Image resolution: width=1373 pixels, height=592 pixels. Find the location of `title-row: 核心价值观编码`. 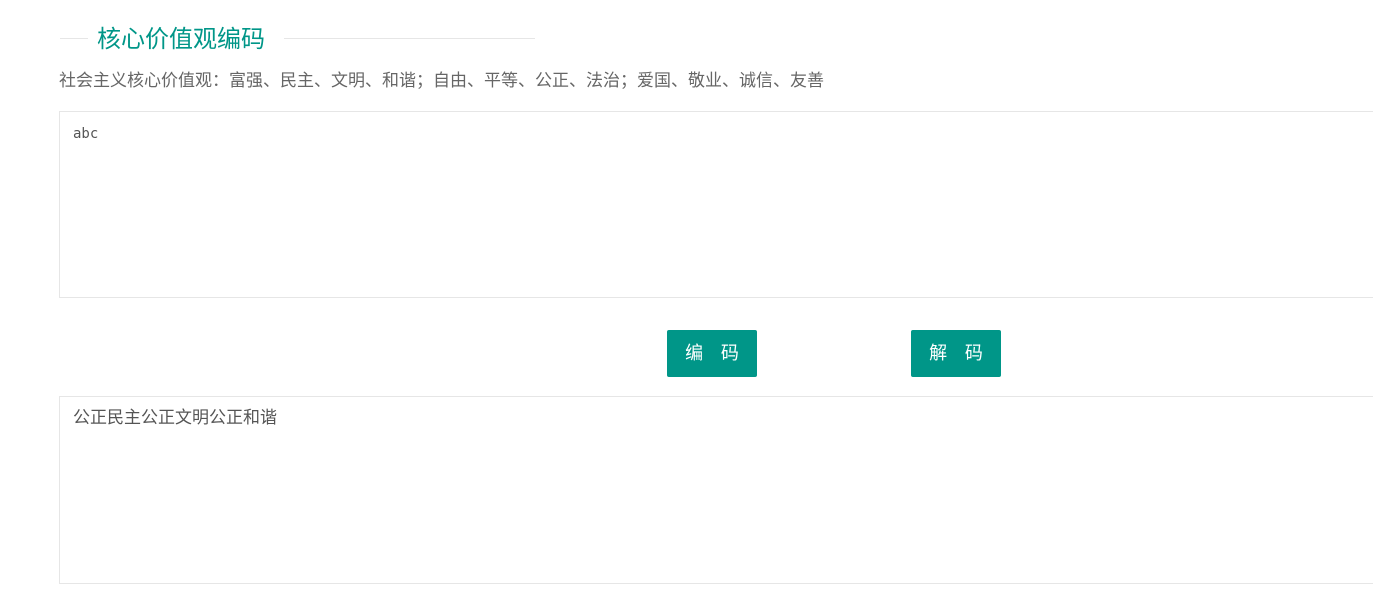

title-row: 核心价值观编码 is located at coordinates (297, 39).